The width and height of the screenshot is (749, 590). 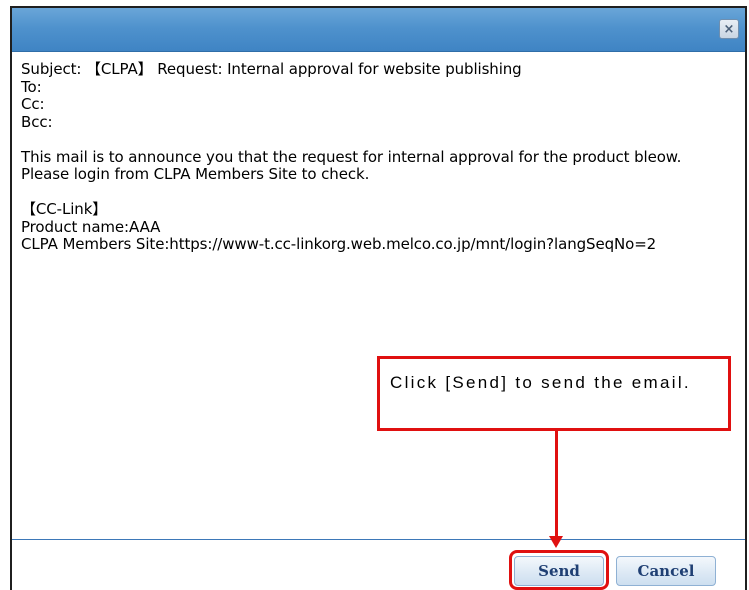 What do you see at coordinates (378, 30) in the screenshot?
I see `dialog-titlebar: ×` at bounding box center [378, 30].